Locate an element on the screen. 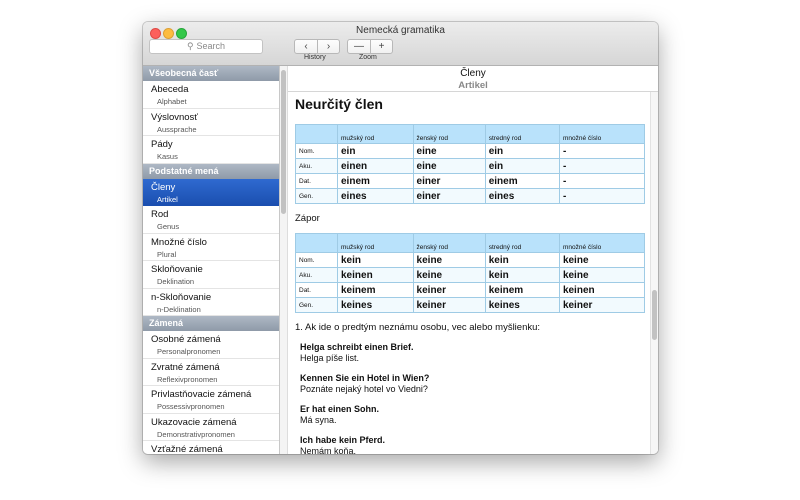  search-placeholder: Search is located at coordinates (211, 46).